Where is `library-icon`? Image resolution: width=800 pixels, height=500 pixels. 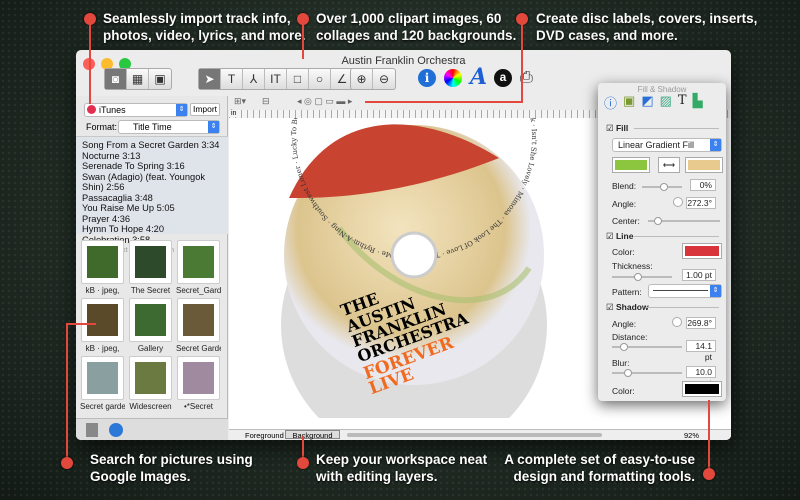 library-icon is located at coordinates (92, 430).